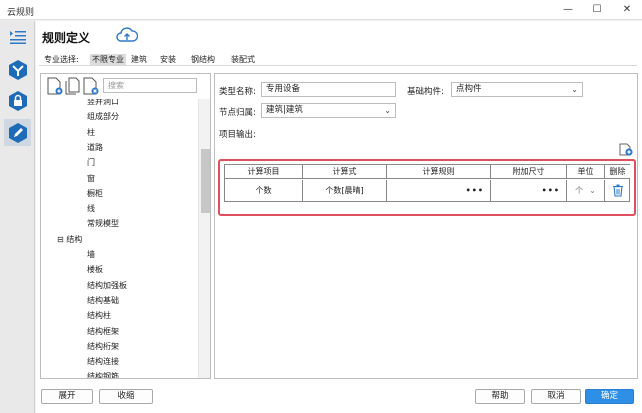 The height and width of the screenshot is (413, 642). Describe the element at coordinates (67, 396) in the screenshot. I see `expand-button: 展开` at that location.